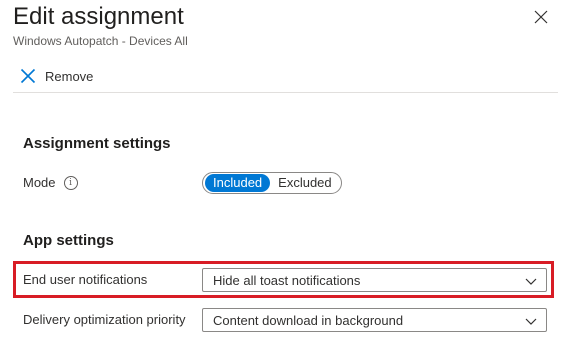 Image resolution: width=563 pixels, height=343 pixels. What do you see at coordinates (97, 143) in the screenshot?
I see `assignment-settings-heading: Assignment settings` at bounding box center [97, 143].